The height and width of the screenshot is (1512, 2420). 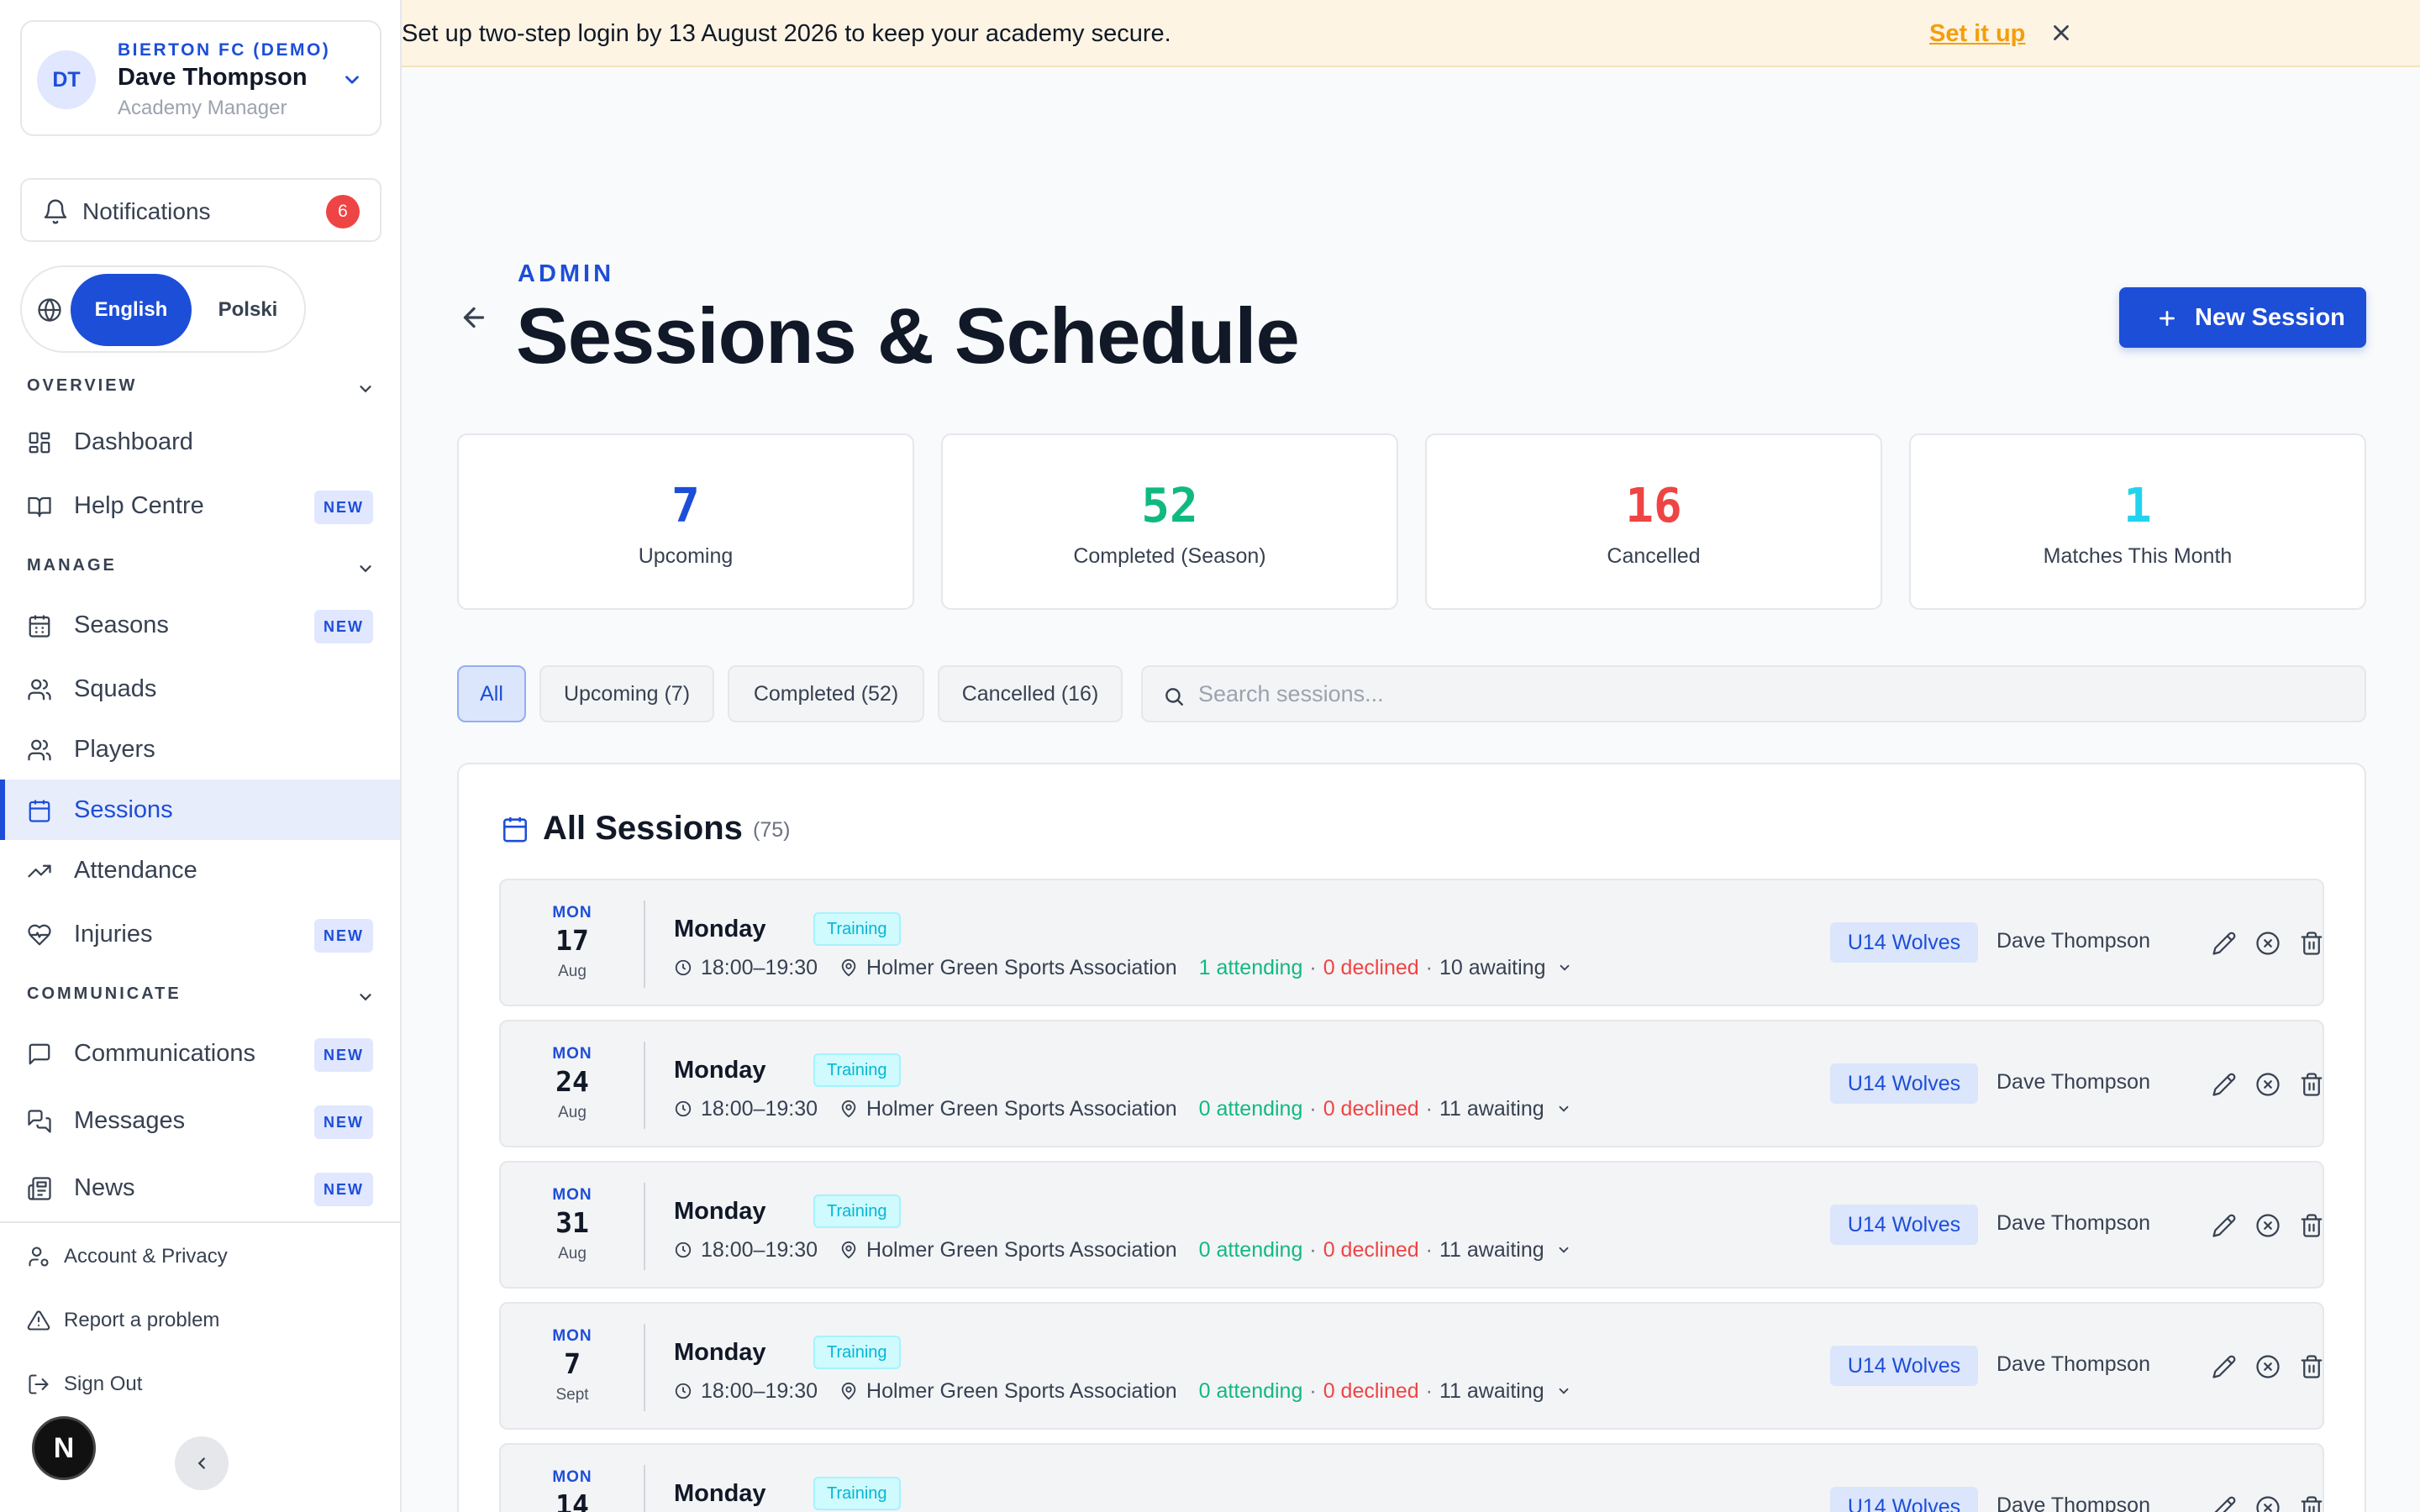 I want to click on awaiting-count: 10 awaiting, so click(x=1492, y=968).